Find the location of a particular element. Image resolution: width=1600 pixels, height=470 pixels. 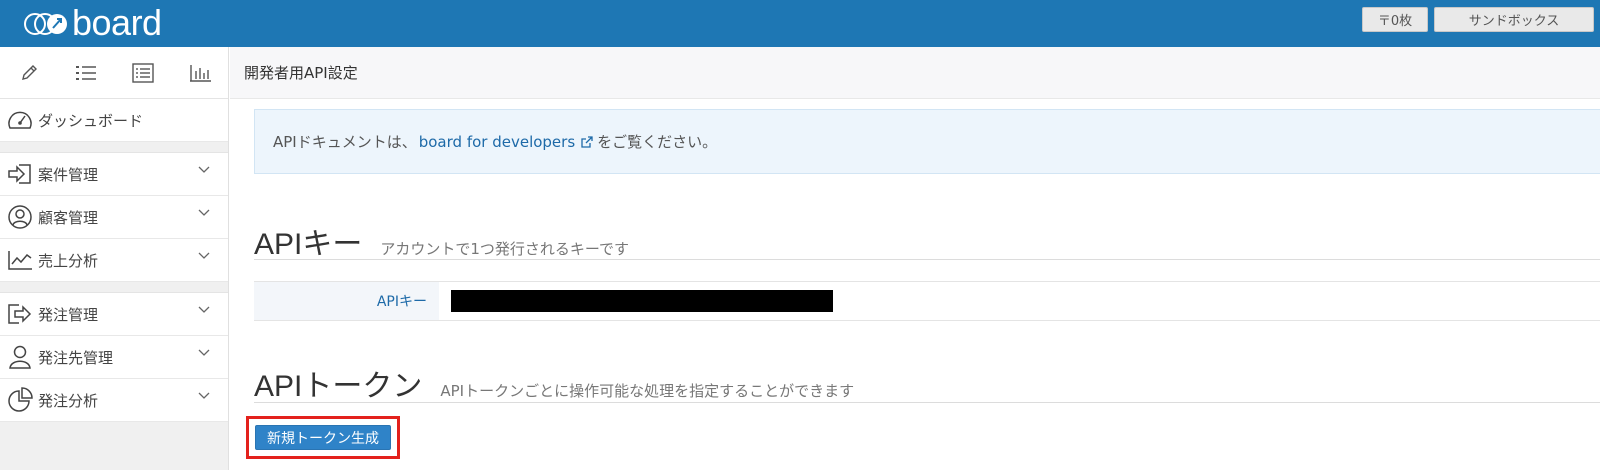

sidebar-tool-chart is located at coordinates (199, 72).